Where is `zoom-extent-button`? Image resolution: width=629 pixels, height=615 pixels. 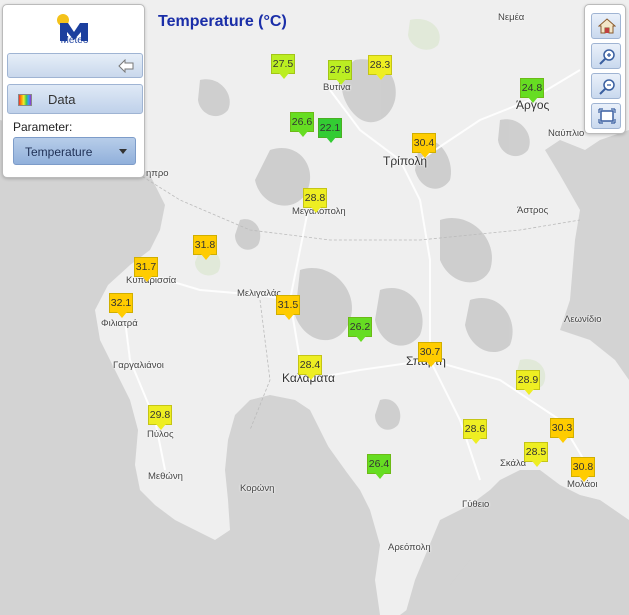 zoom-extent-button is located at coordinates (606, 116).